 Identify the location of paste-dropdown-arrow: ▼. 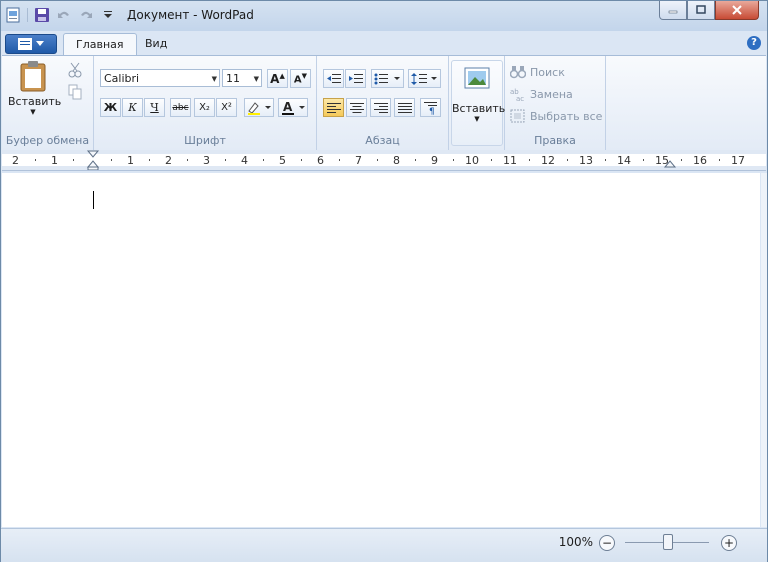
(33, 112).